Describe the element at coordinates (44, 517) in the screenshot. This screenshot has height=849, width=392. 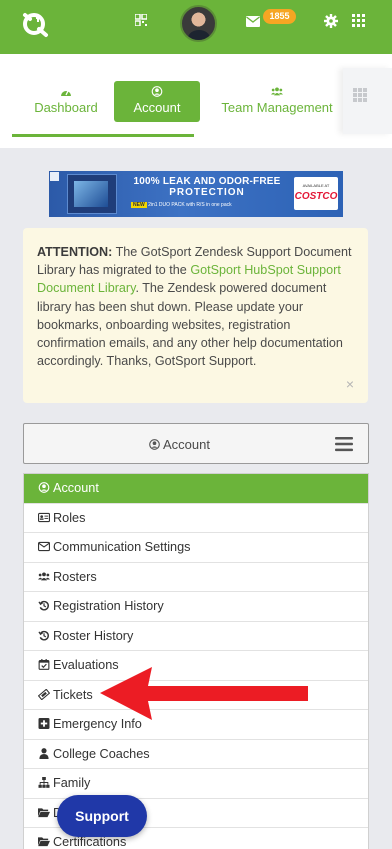
I see `id-card-icon` at that location.